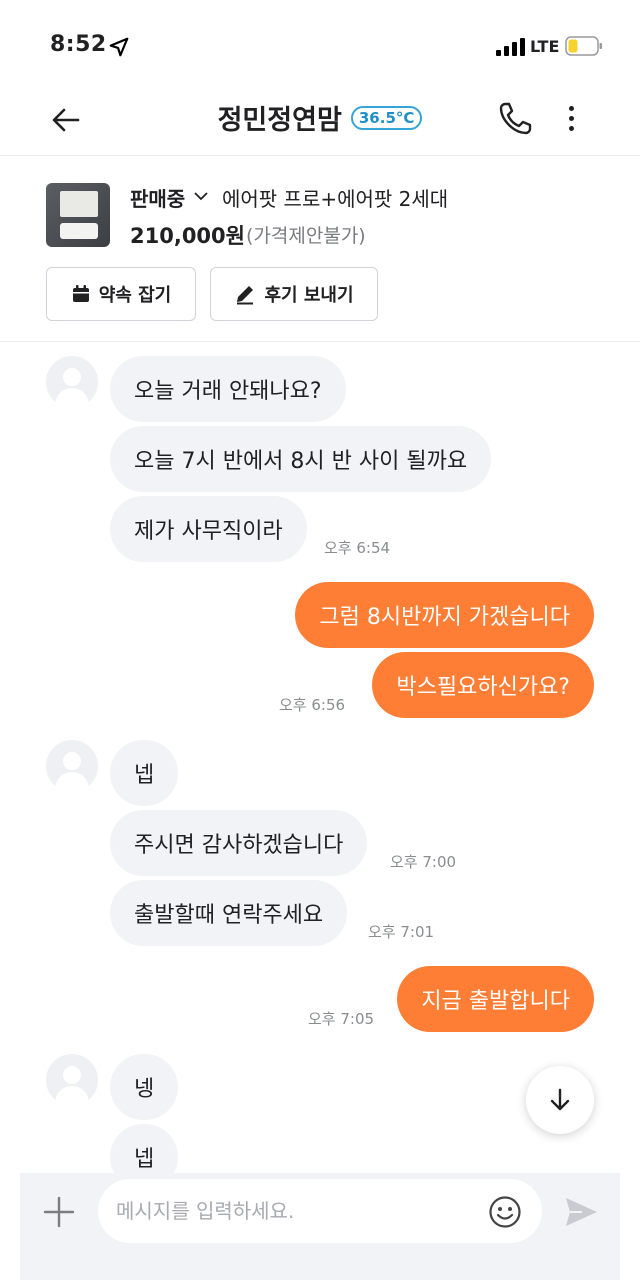 This screenshot has height=1280, width=640. I want to click on product-thumbnail, so click(78, 215).